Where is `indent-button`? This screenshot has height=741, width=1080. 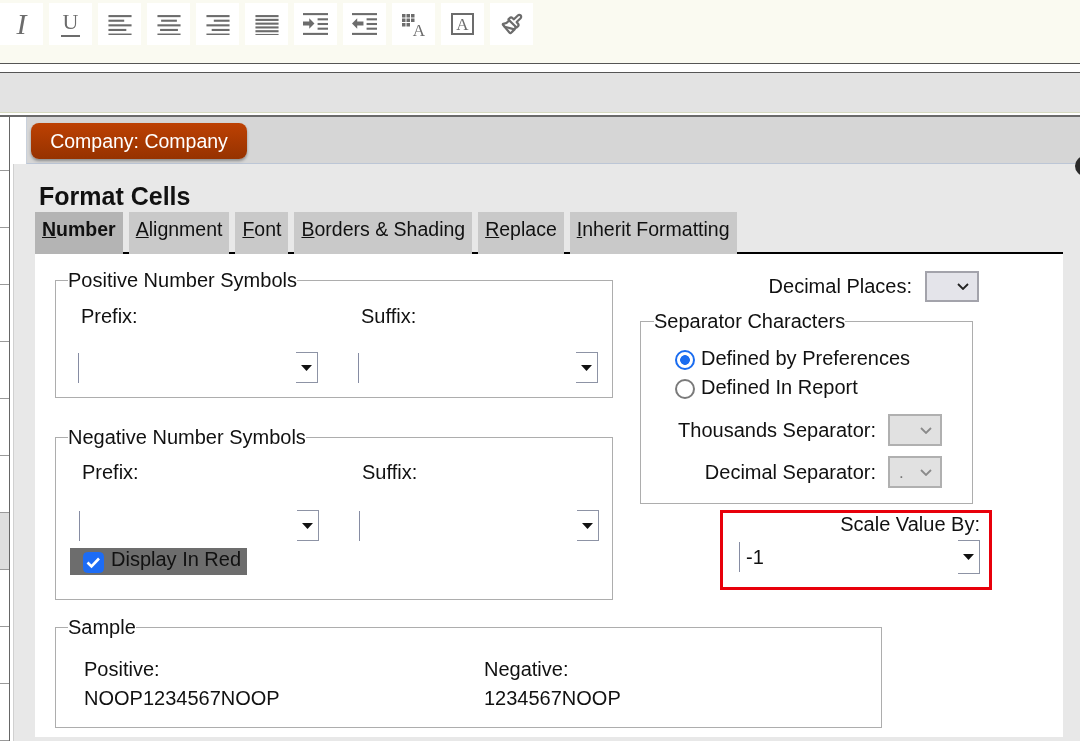 indent-button is located at coordinates (315, 24).